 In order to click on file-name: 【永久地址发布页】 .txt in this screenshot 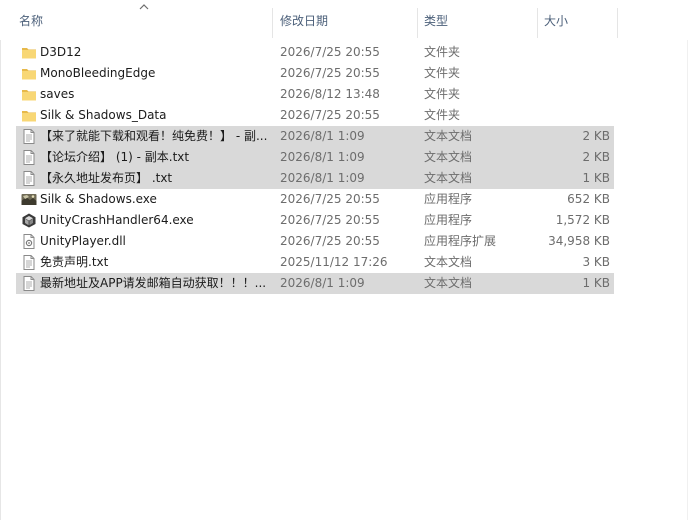, I will do `click(106, 178)`.